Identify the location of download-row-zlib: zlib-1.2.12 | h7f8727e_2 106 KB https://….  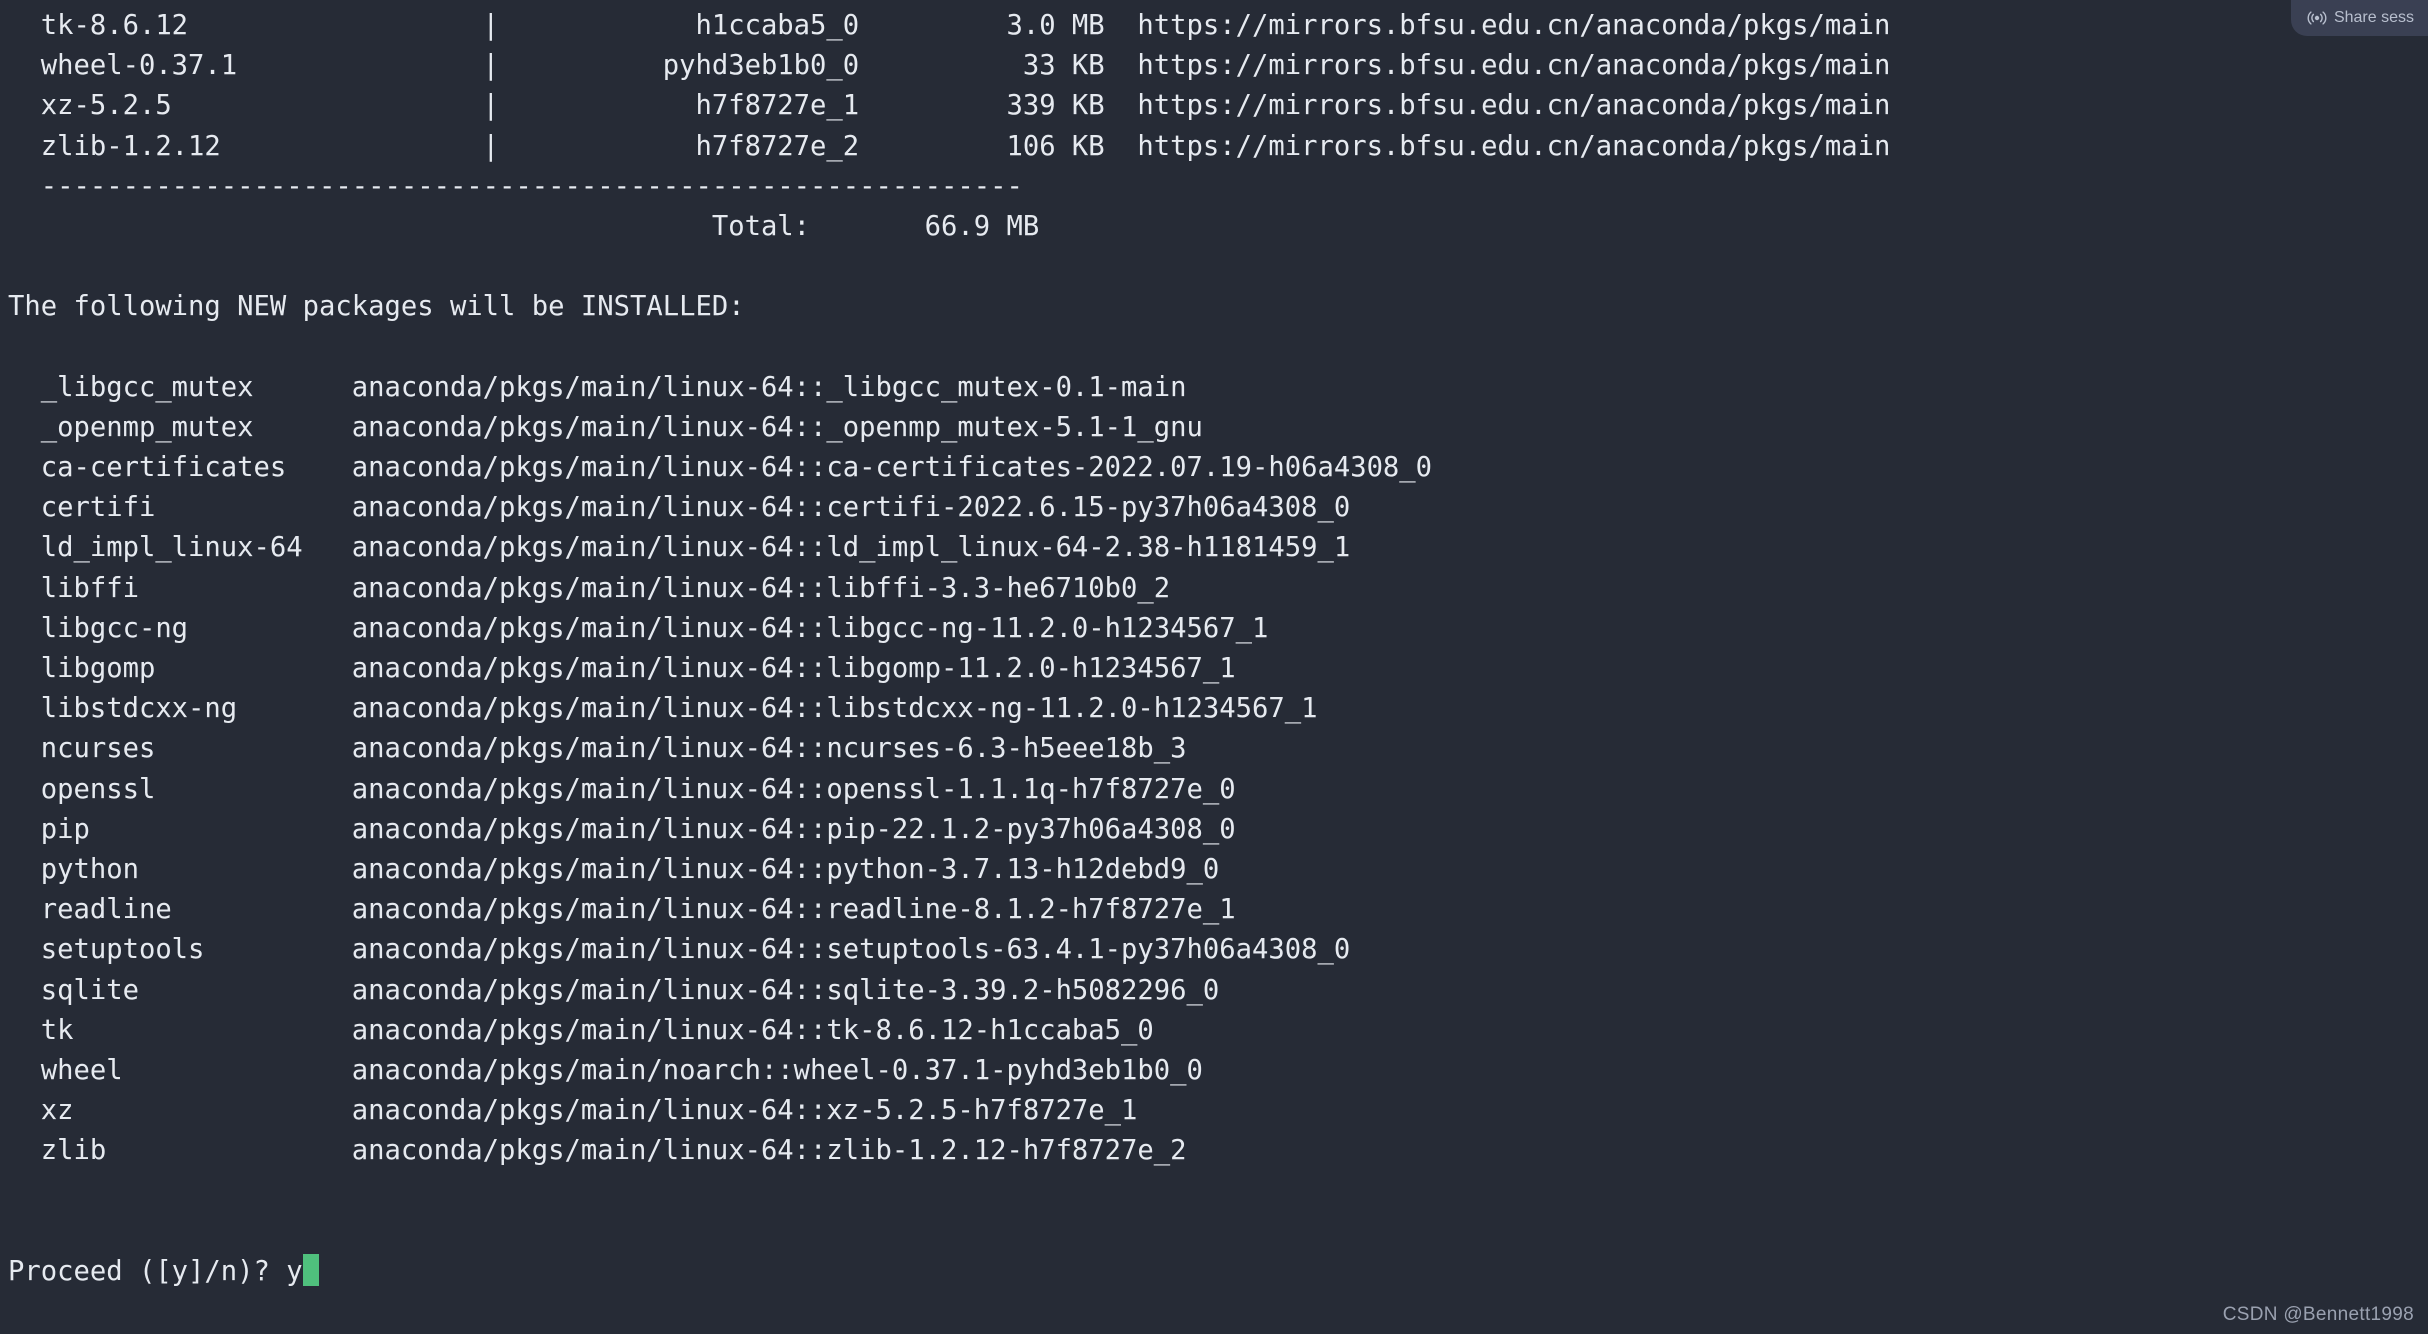
(949, 146).